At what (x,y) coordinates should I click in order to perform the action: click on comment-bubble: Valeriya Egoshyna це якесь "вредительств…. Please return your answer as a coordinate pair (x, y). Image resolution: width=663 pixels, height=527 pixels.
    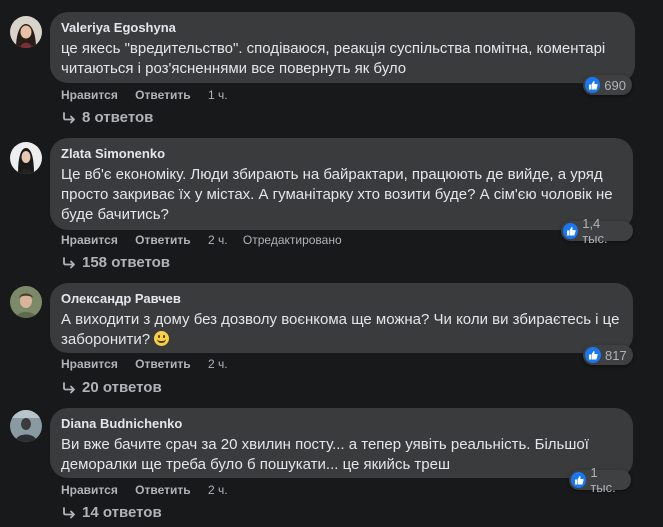
    Looking at the image, I should click on (342, 47).